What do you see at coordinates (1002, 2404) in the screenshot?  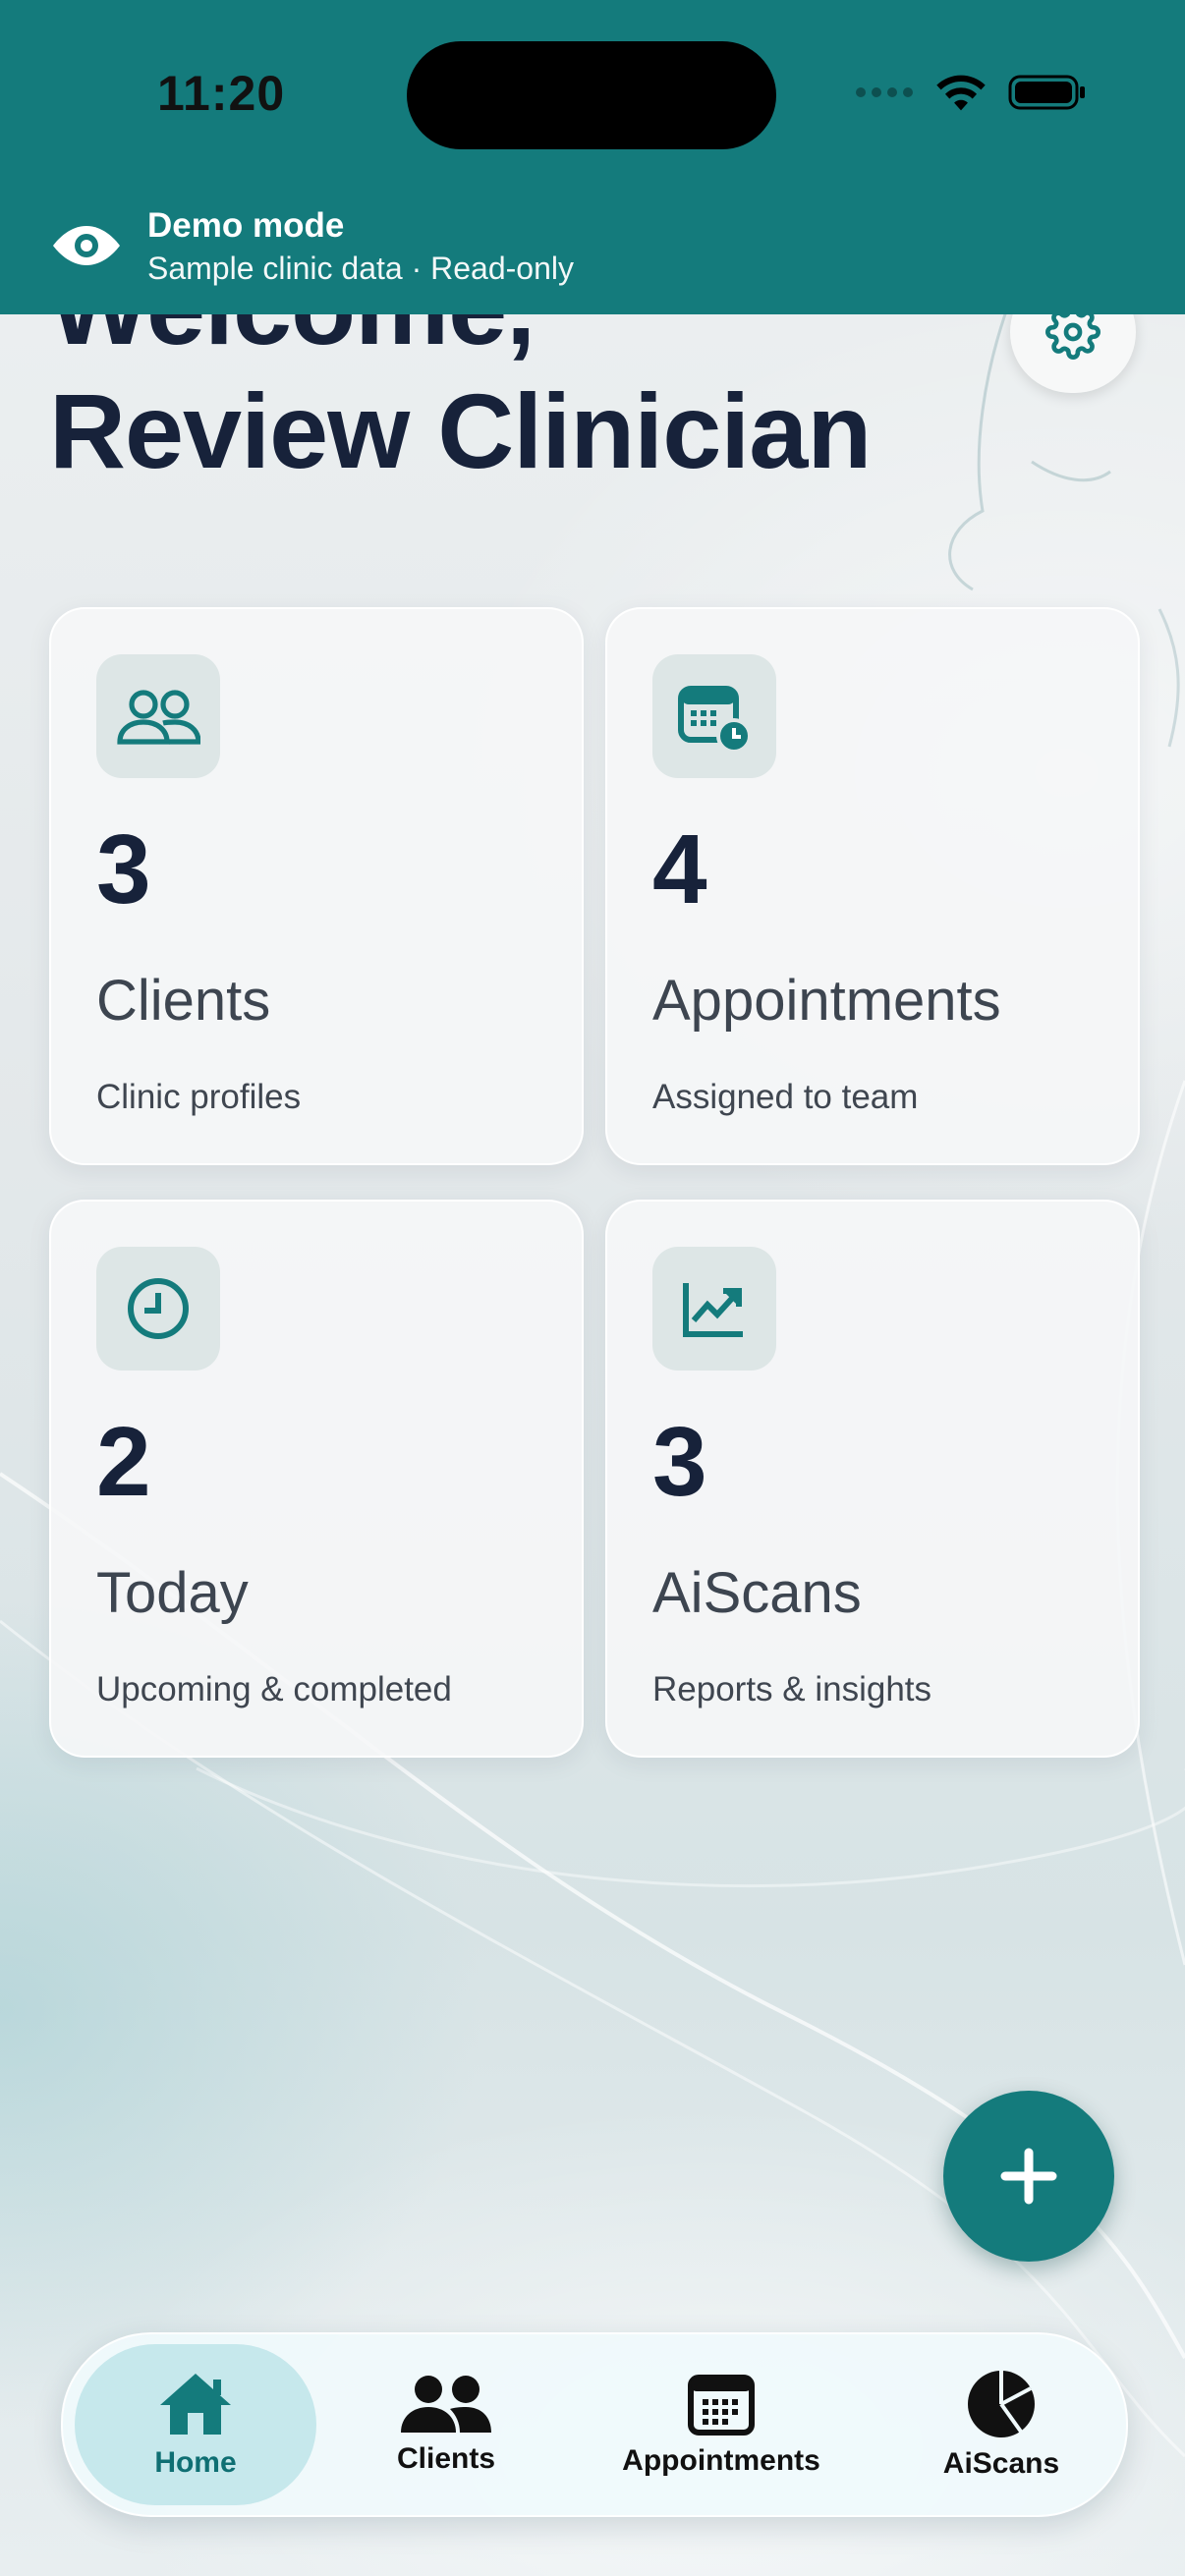 I see `pie-chart-icon` at bounding box center [1002, 2404].